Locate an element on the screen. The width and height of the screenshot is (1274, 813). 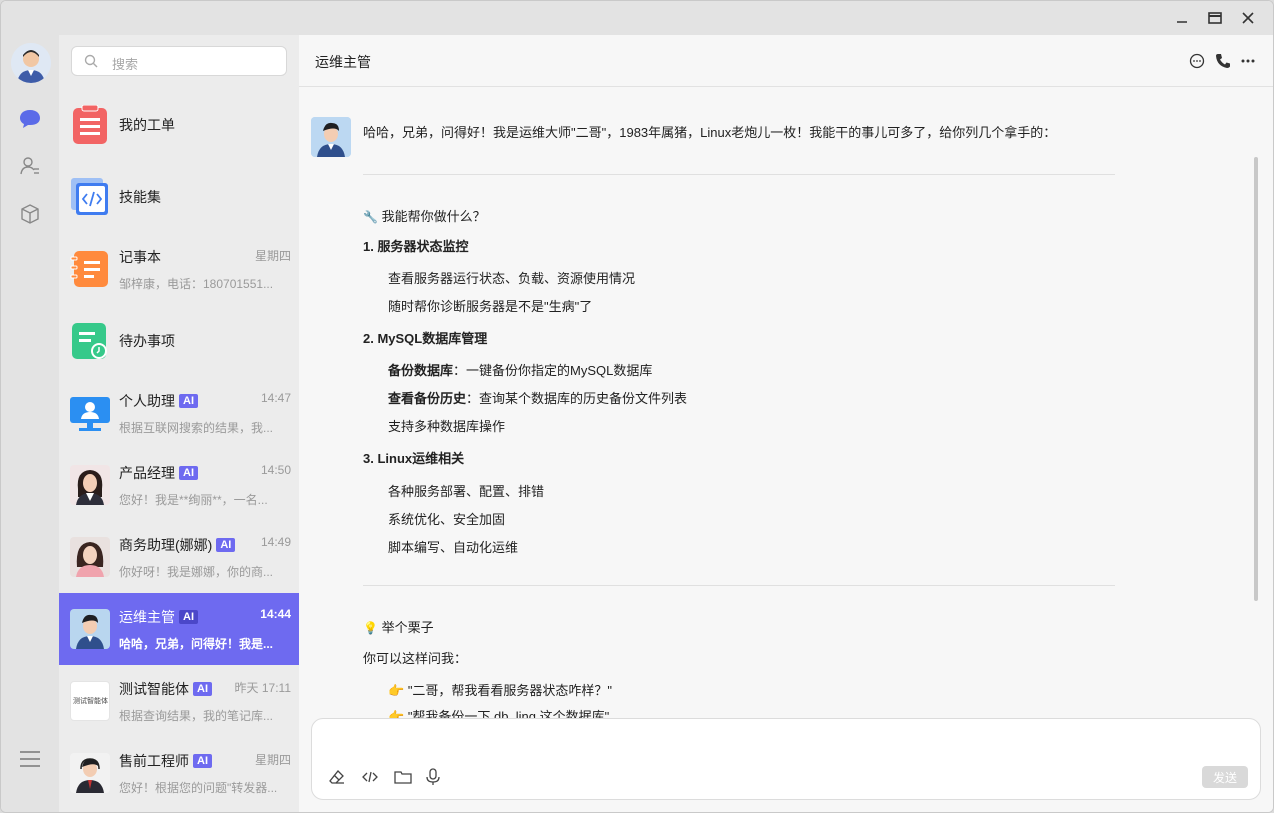
section-heading-3: 3. Linux运维相关 is located at coordinates (414, 458).